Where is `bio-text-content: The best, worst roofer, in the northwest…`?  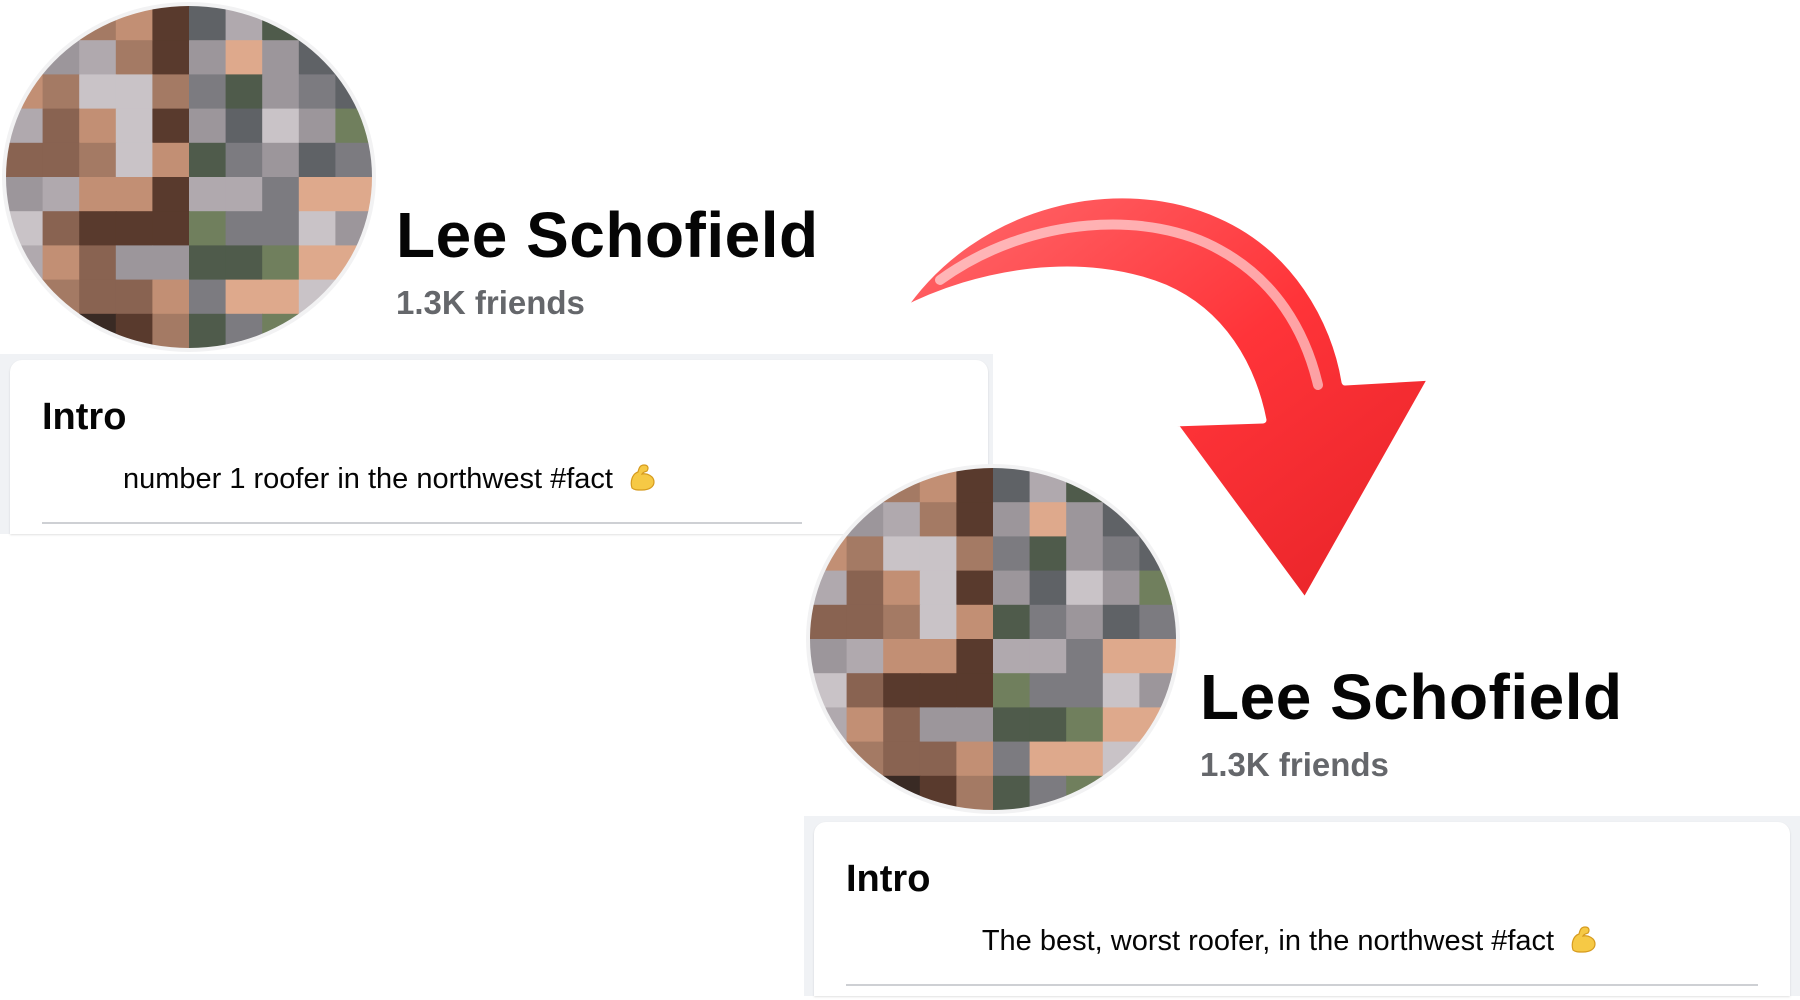 bio-text-content: The best, worst roofer, in the northwest… is located at coordinates (1268, 941).